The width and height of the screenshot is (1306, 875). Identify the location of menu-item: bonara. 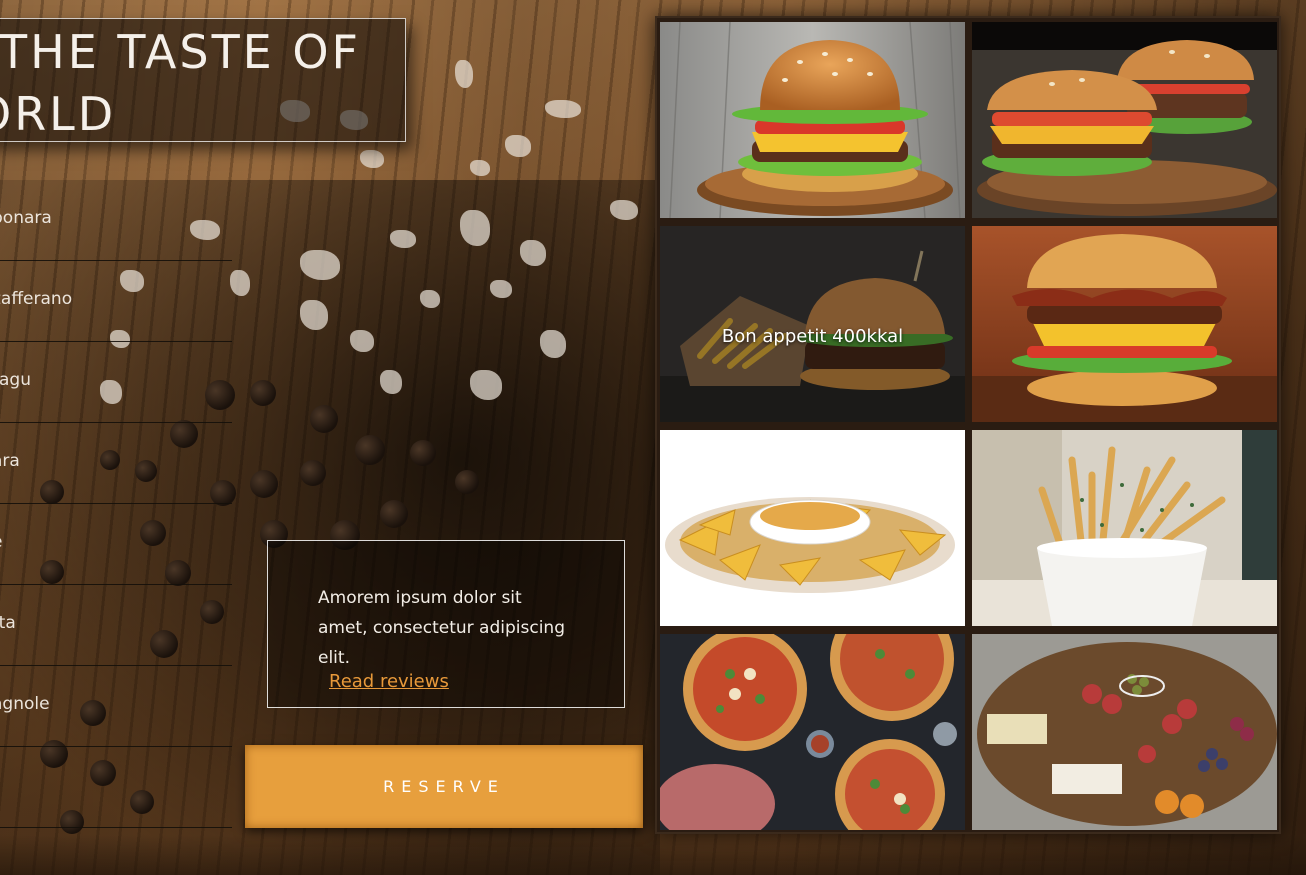
(116, 220).